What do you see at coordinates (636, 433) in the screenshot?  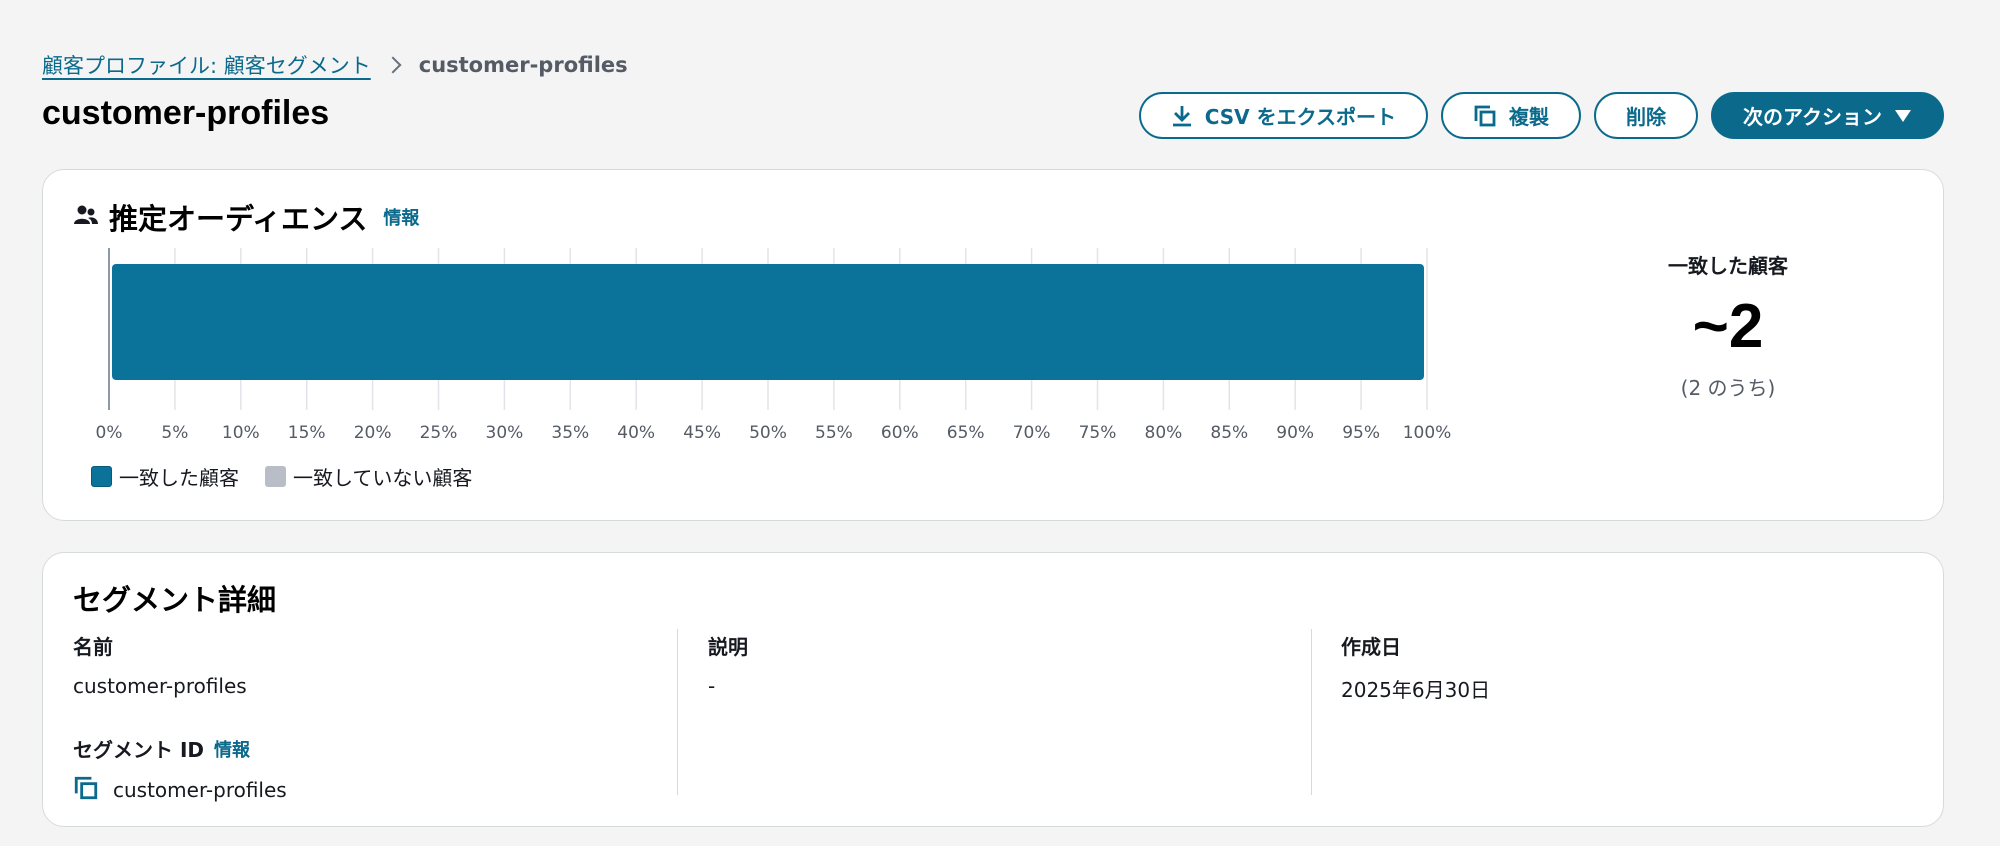 I see `x-tick-label: 40%` at bounding box center [636, 433].